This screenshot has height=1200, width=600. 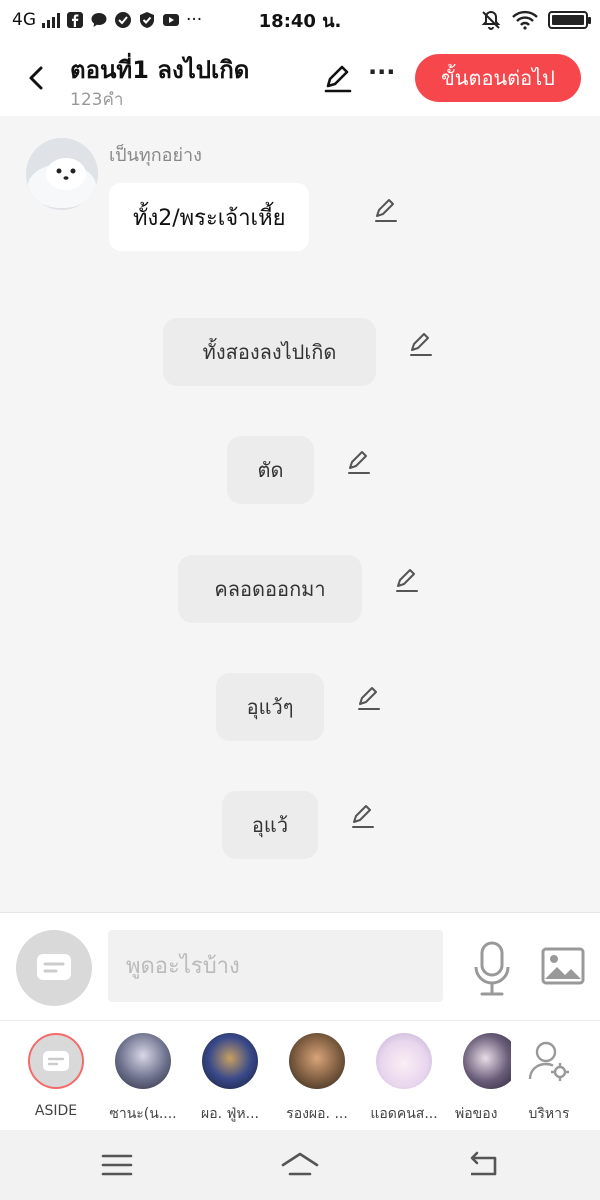 I want to click on message-bubble: ทั้ง2/พระเจ้าเหี้ย, so click(x=209, y=217).